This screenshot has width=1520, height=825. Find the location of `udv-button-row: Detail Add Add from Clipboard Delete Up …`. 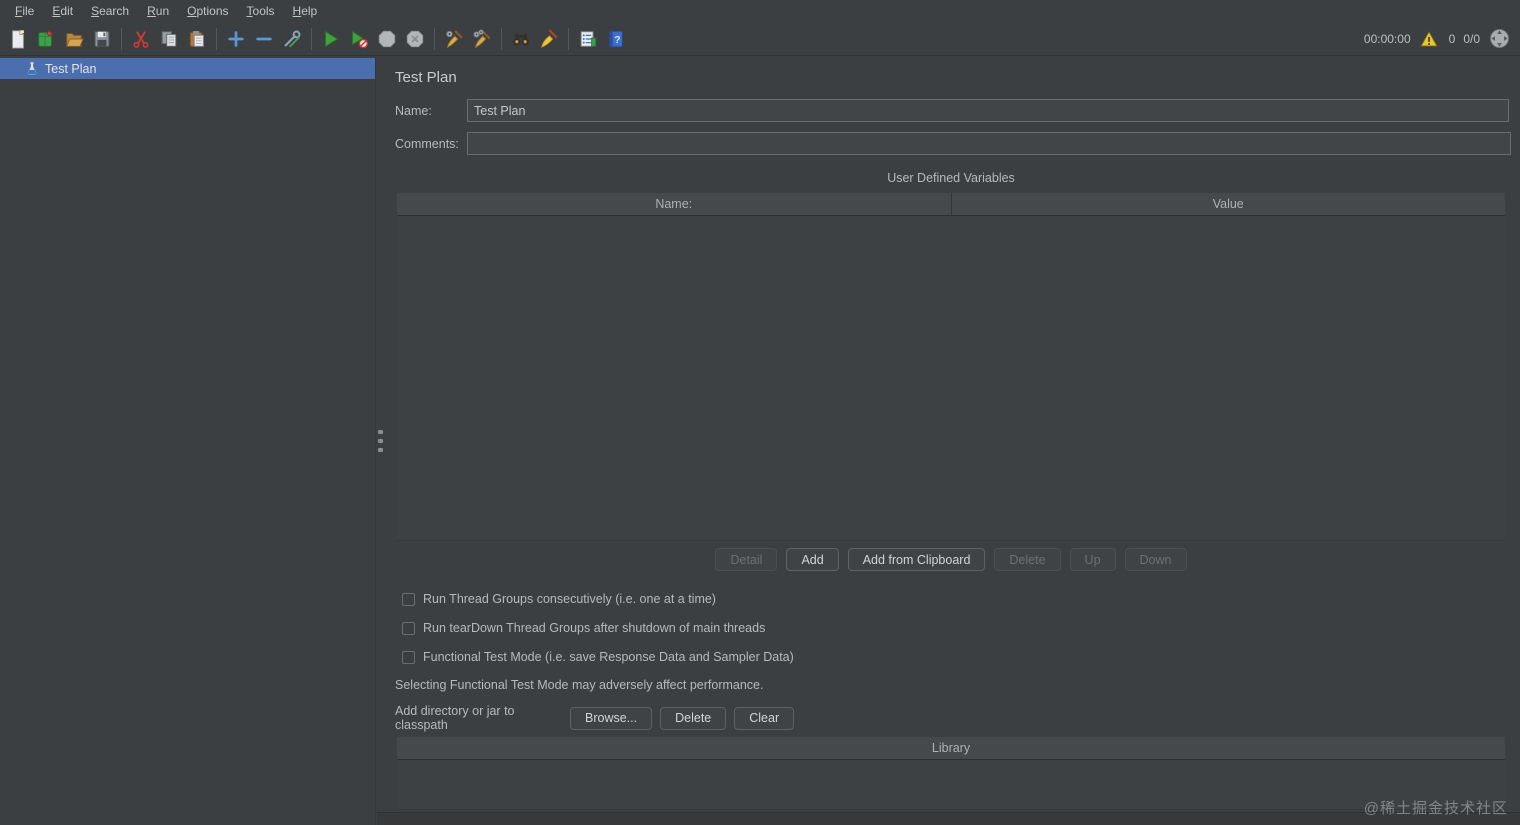

udv-button-row: Detail Add Add from Clipboard Delete Up … is located at coordinates (951, 559).